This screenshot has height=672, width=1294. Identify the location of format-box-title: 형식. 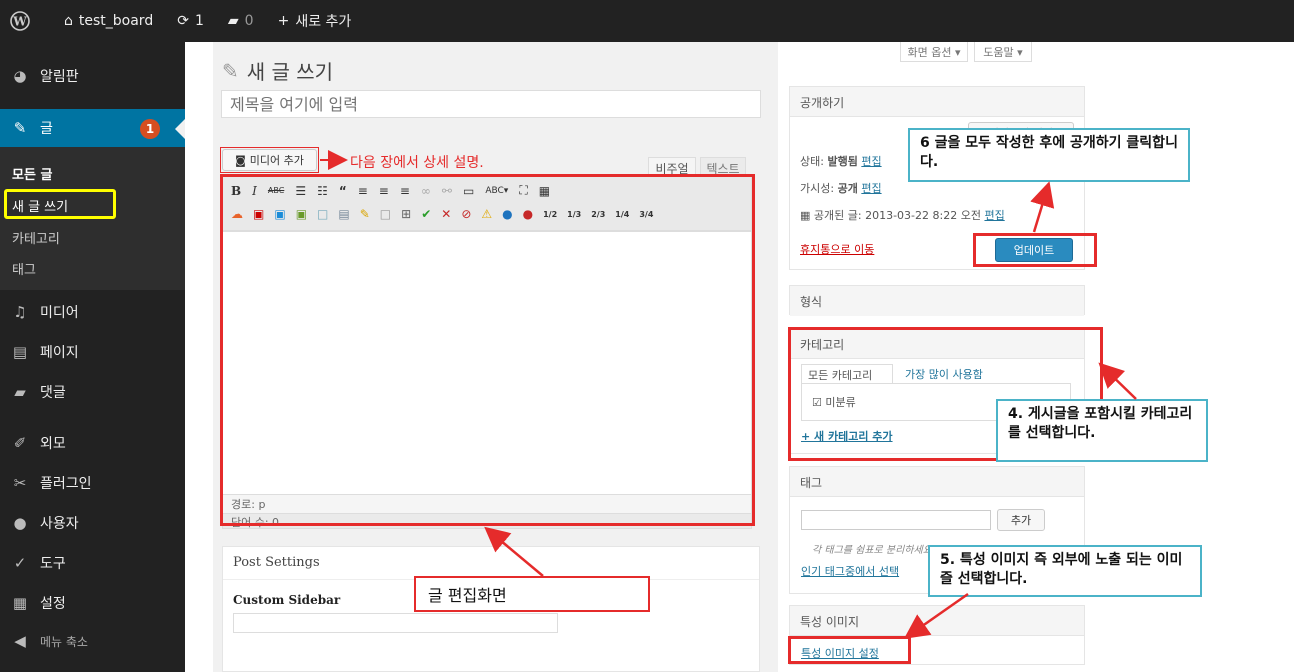
(937, 301).